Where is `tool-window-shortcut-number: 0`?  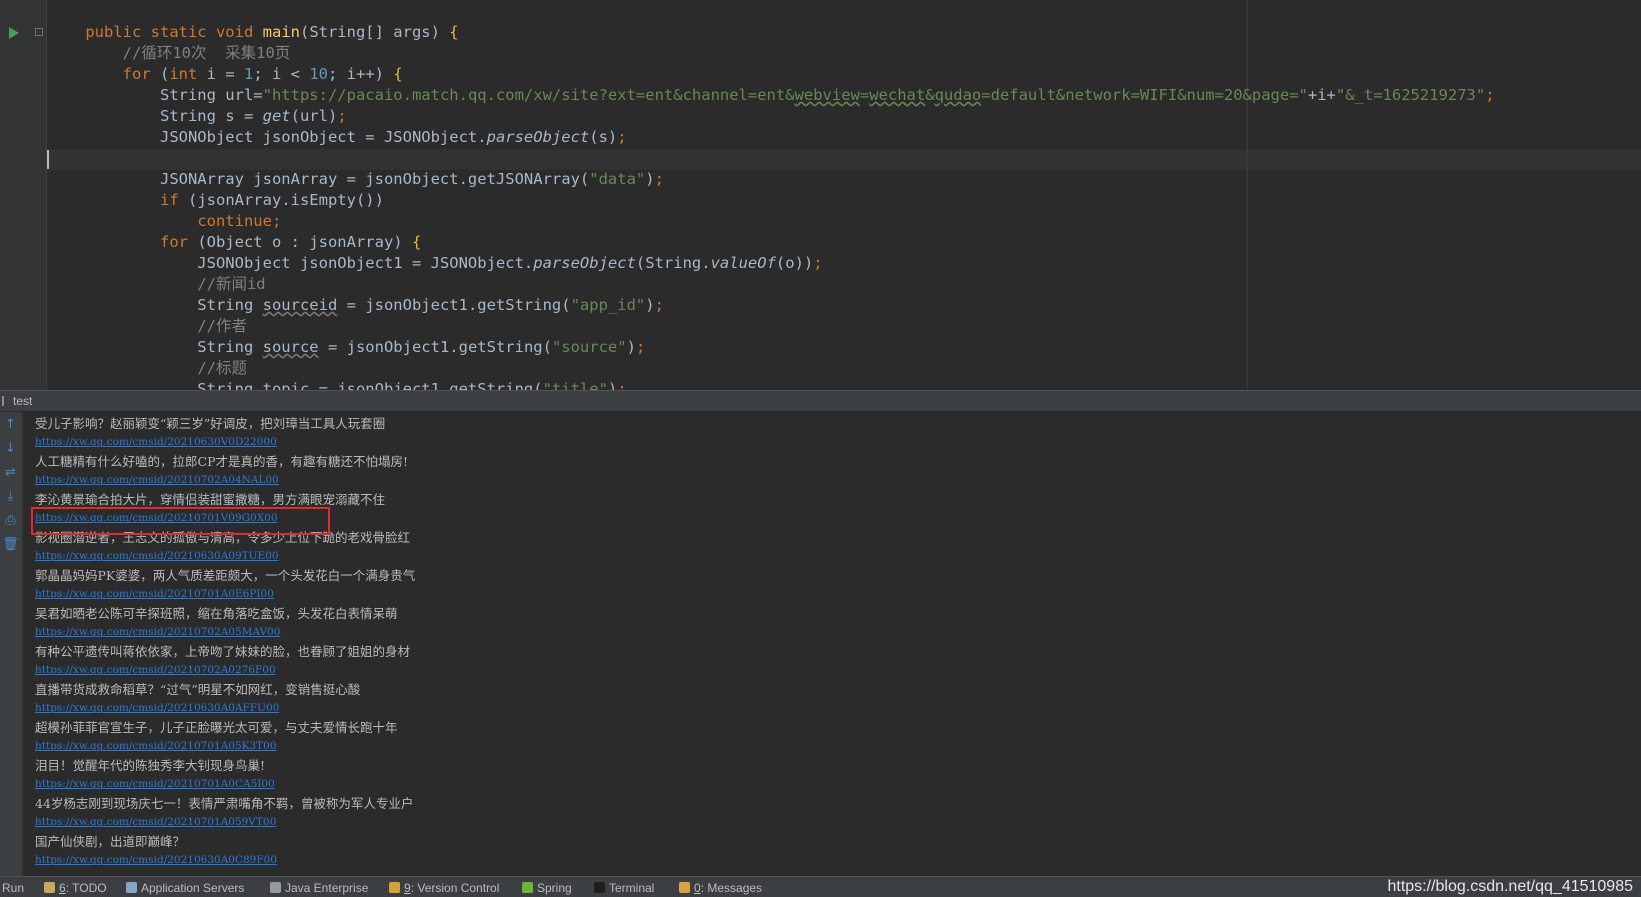 tool-window-shortcut-number: 0 is located at coordinates (697, 888).